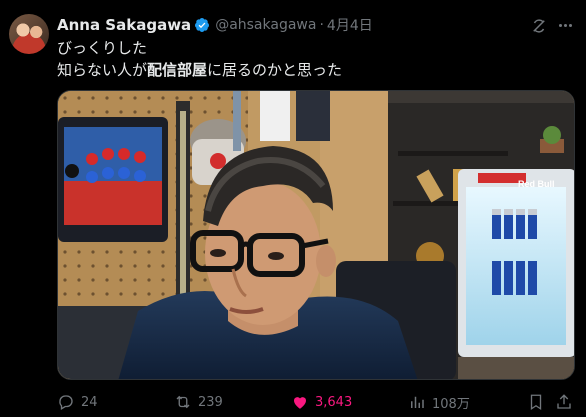 The height and width of the screenshot is (417, 586). Describe the element at coordinates (564, 401) in the screenshot. I see `share-icon` at that location.